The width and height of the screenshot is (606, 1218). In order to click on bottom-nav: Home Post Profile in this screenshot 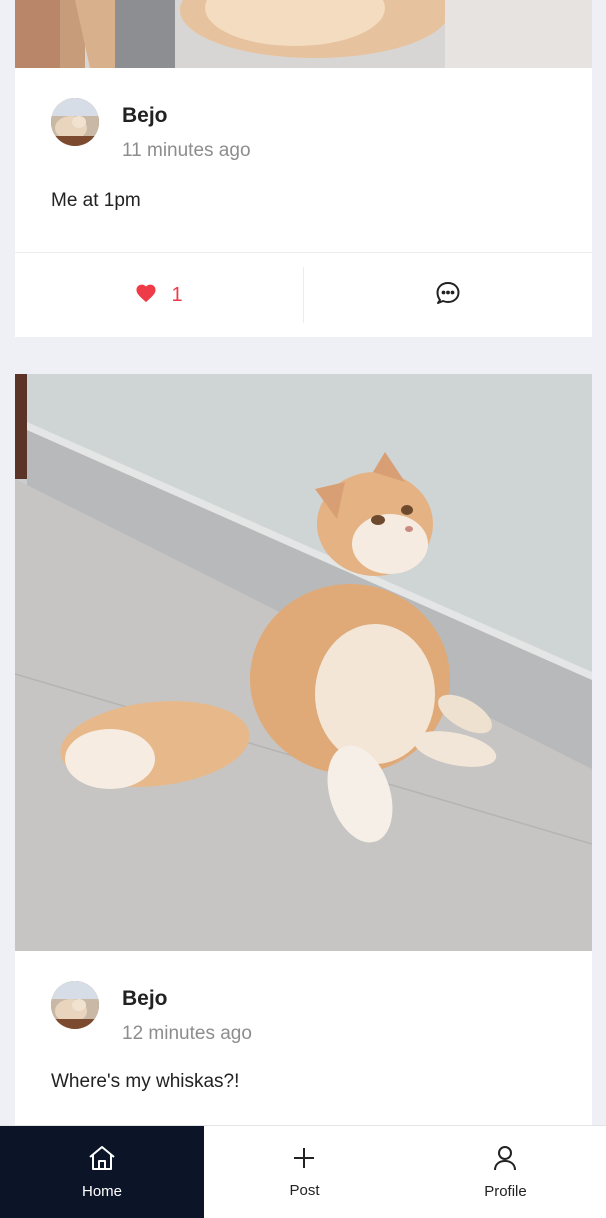, I will do `click(303, 1171)`.